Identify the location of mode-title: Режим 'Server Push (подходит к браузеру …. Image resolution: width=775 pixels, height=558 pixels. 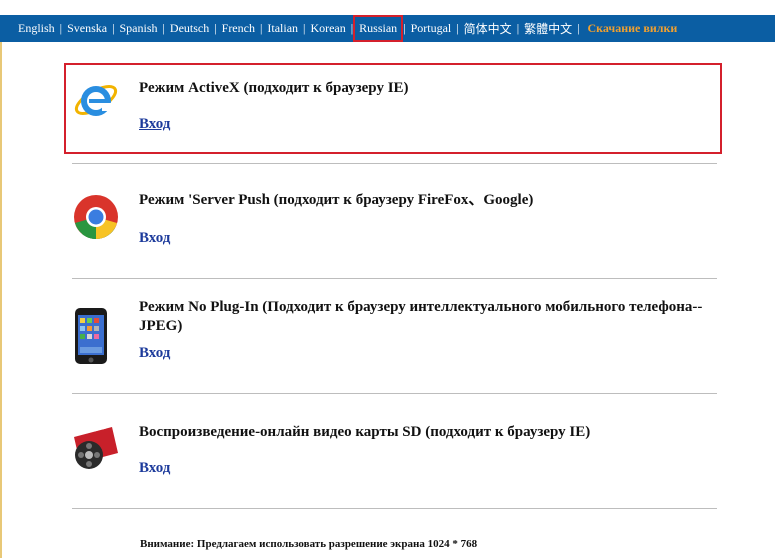
(336, 200).